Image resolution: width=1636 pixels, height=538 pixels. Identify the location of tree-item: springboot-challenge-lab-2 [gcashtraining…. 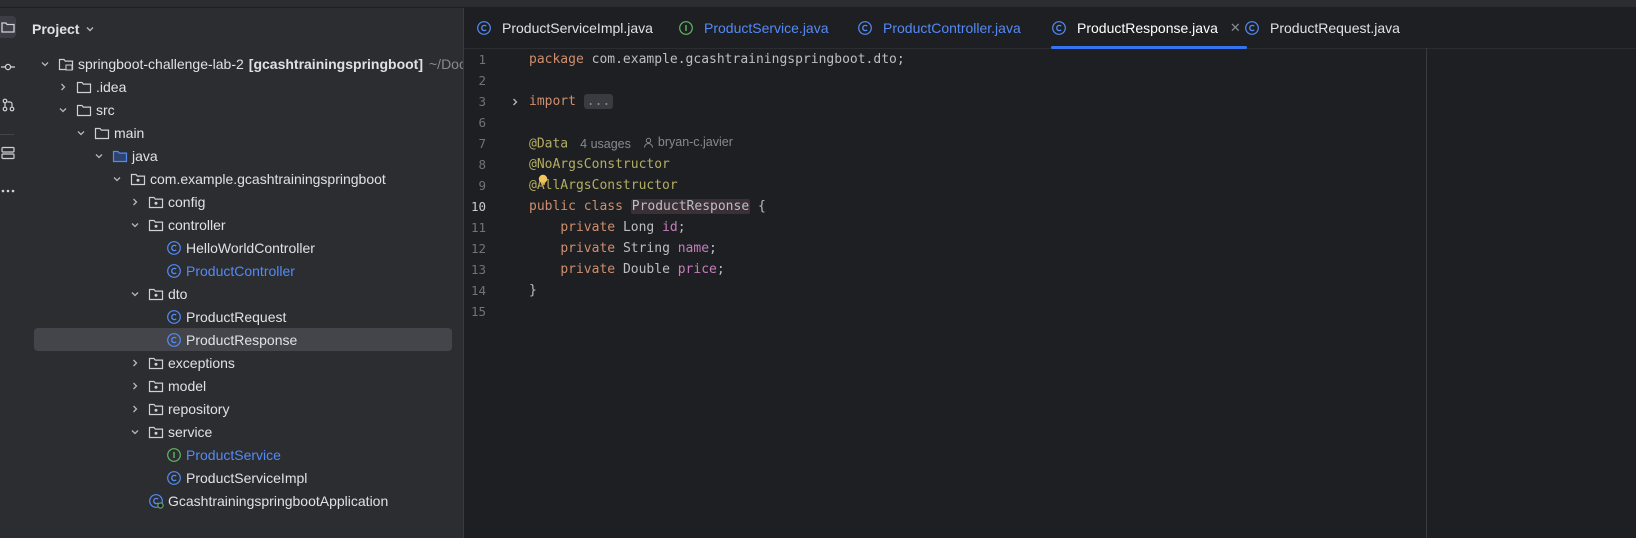
(248, 63).